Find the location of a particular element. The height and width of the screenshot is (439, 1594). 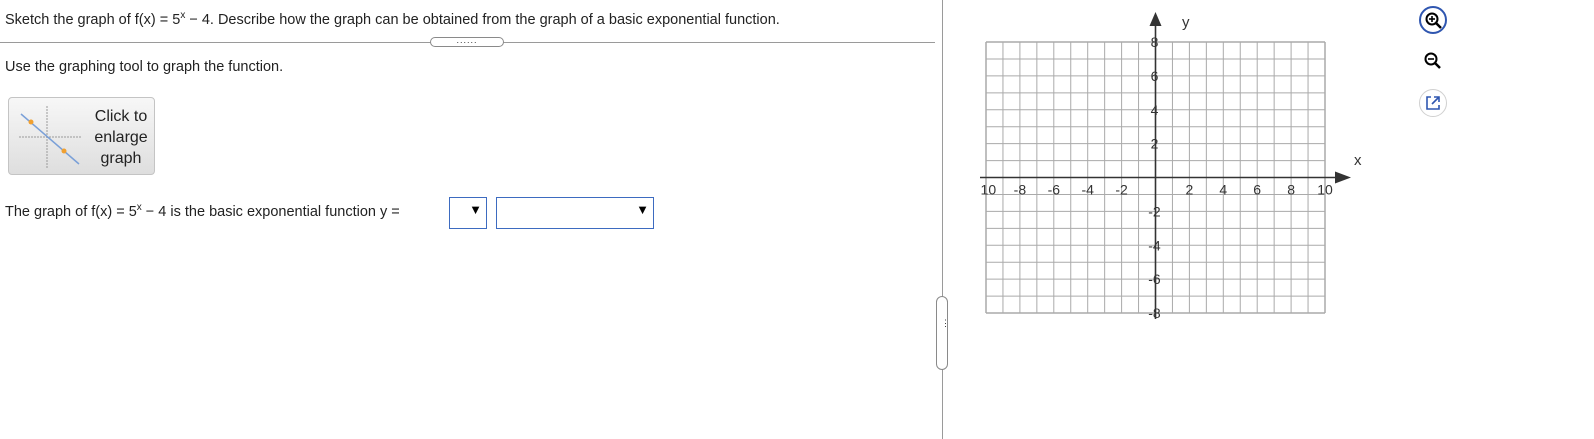

enlarge-graph-label: Click to enlarge graph is located at coordinates (121, 137).